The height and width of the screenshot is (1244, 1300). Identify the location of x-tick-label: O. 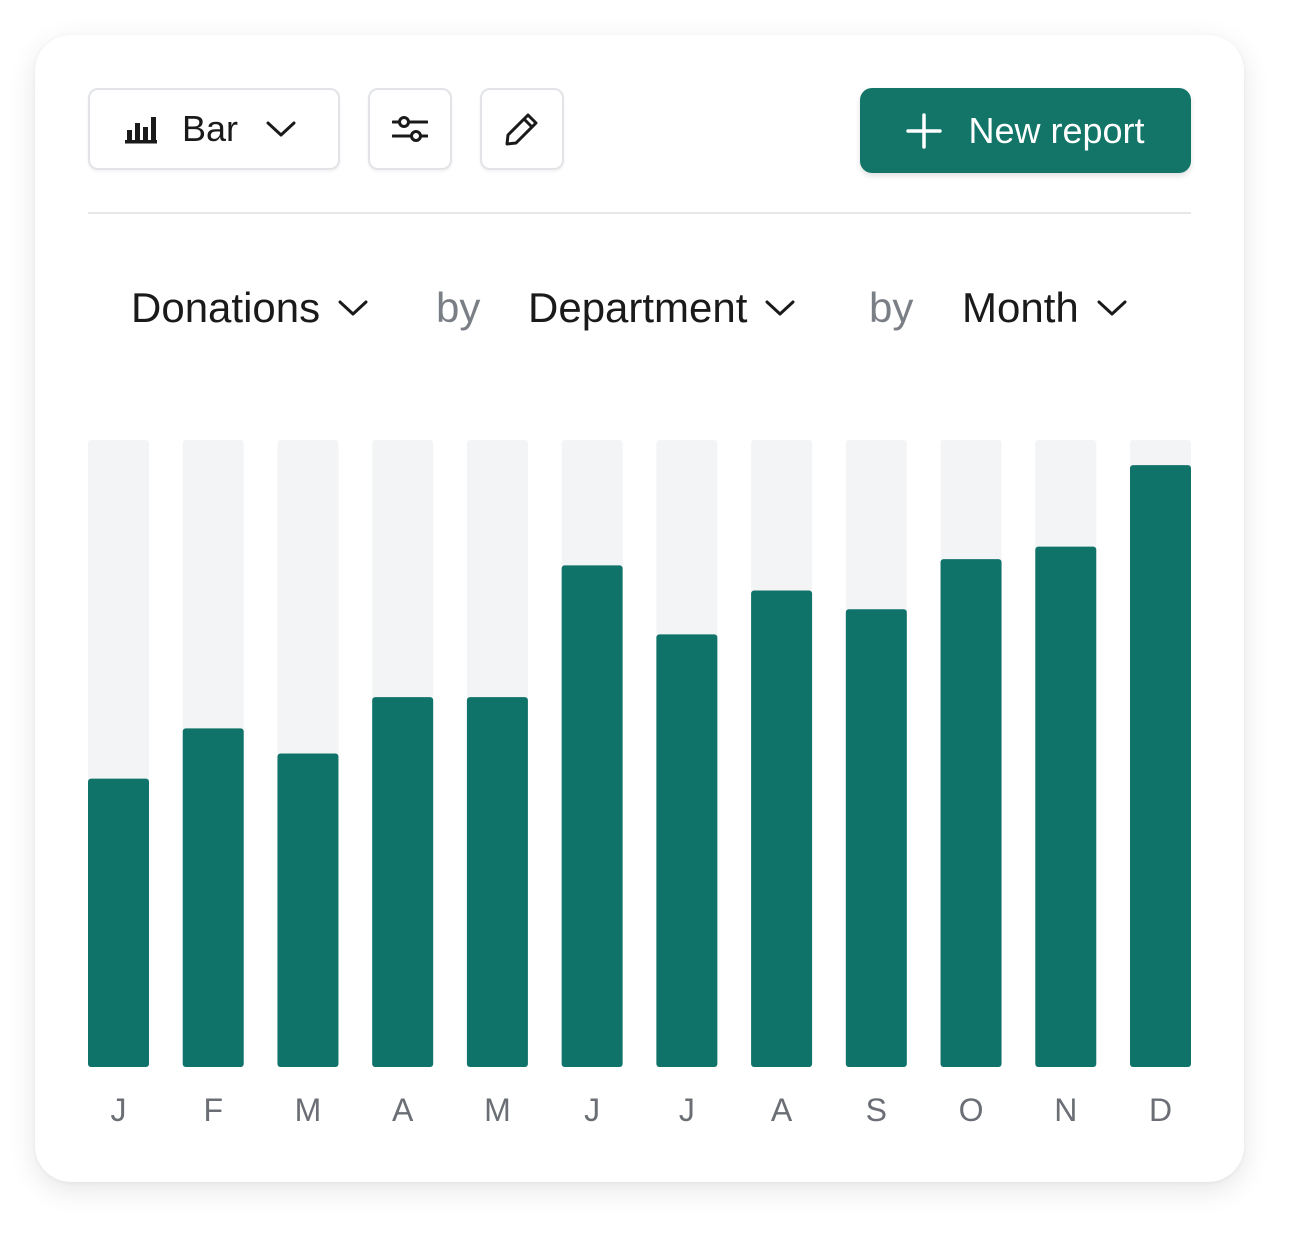
(971, 1110).